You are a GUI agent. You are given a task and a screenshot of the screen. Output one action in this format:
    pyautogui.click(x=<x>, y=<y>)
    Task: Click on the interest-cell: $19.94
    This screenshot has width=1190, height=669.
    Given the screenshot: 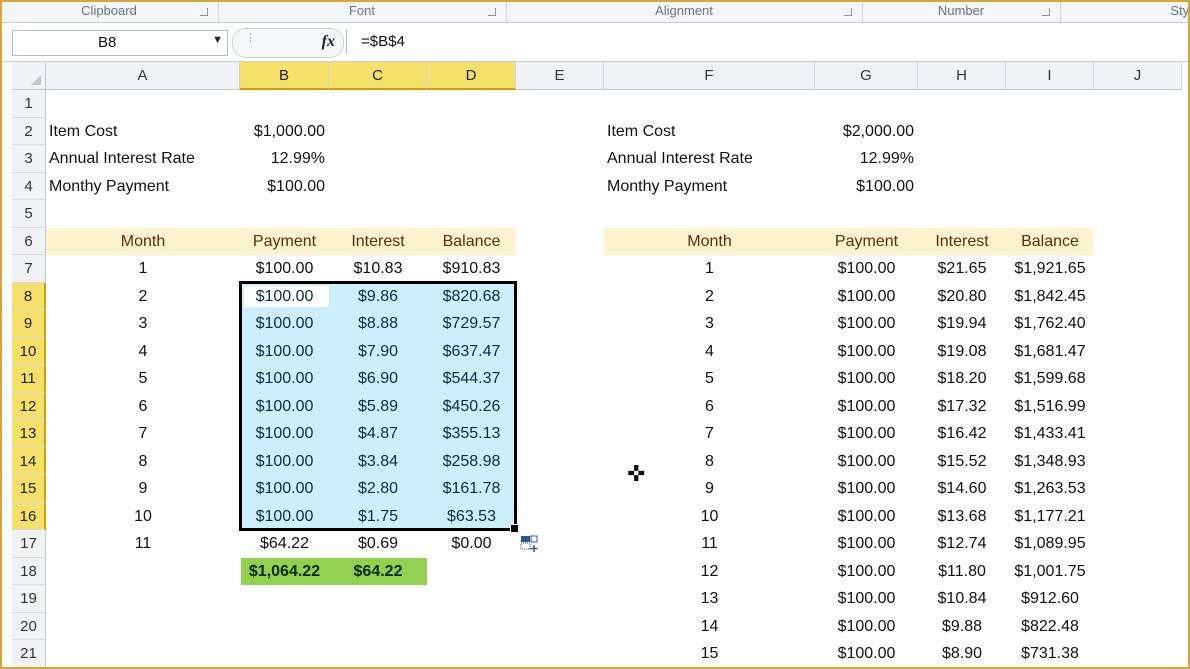 What is the action you would take?
    pyautogui.click(x=962, y=324)
    